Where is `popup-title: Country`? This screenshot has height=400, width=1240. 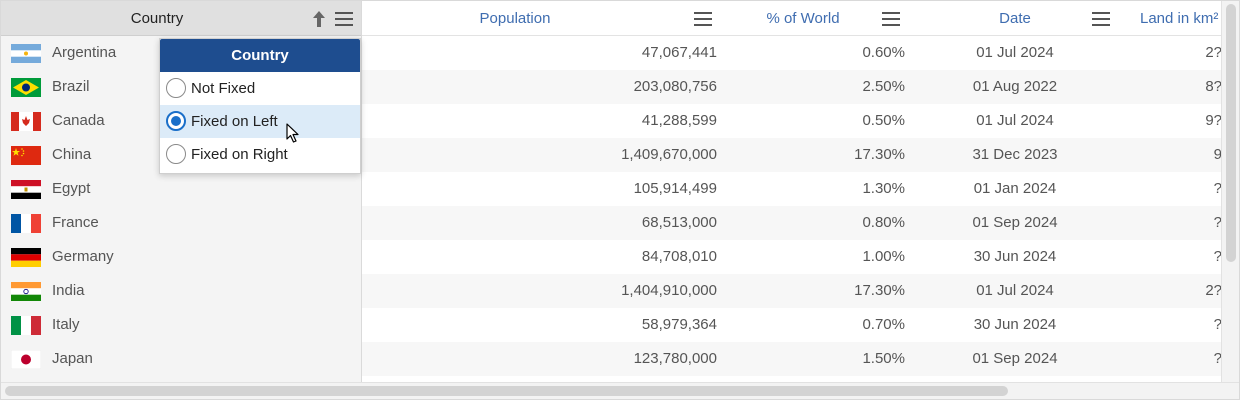 popup-title: Country is located at coordinates (260, 55).